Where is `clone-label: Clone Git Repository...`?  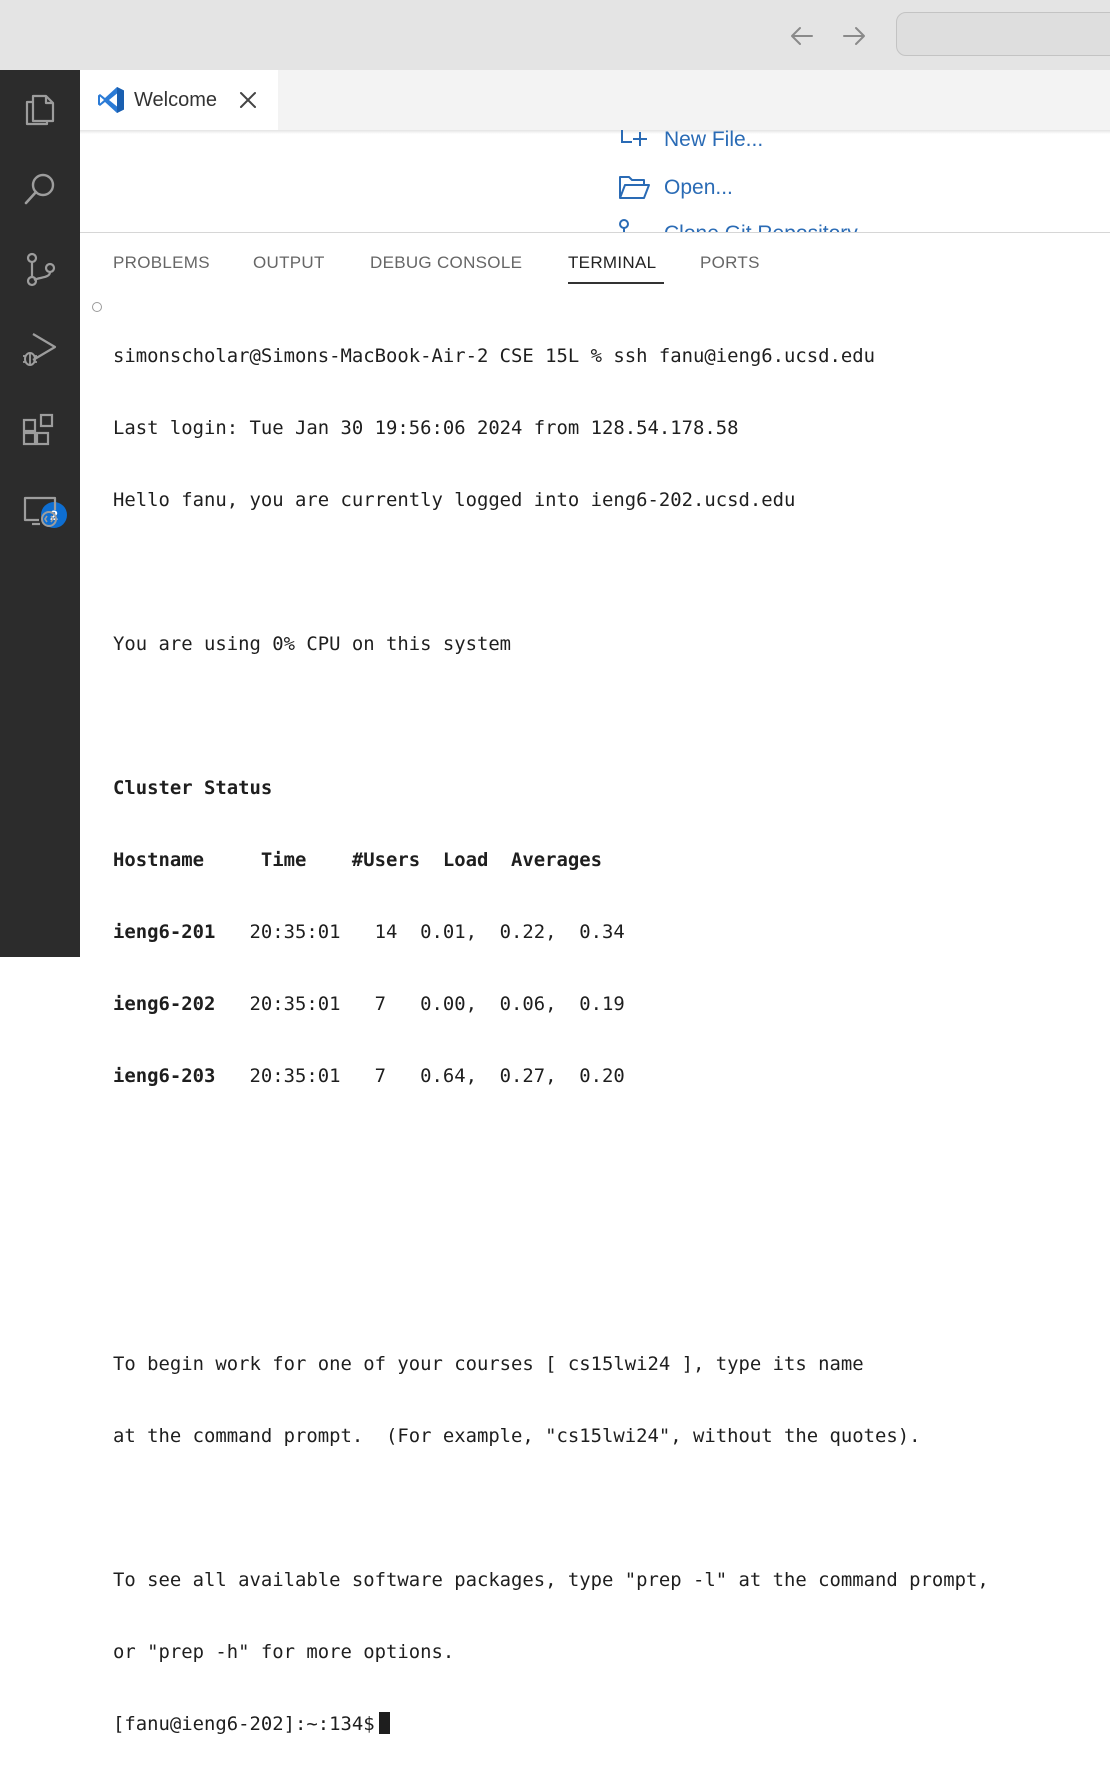
clone-label: Clone Git Repository... is located at coordinates (769, 227).